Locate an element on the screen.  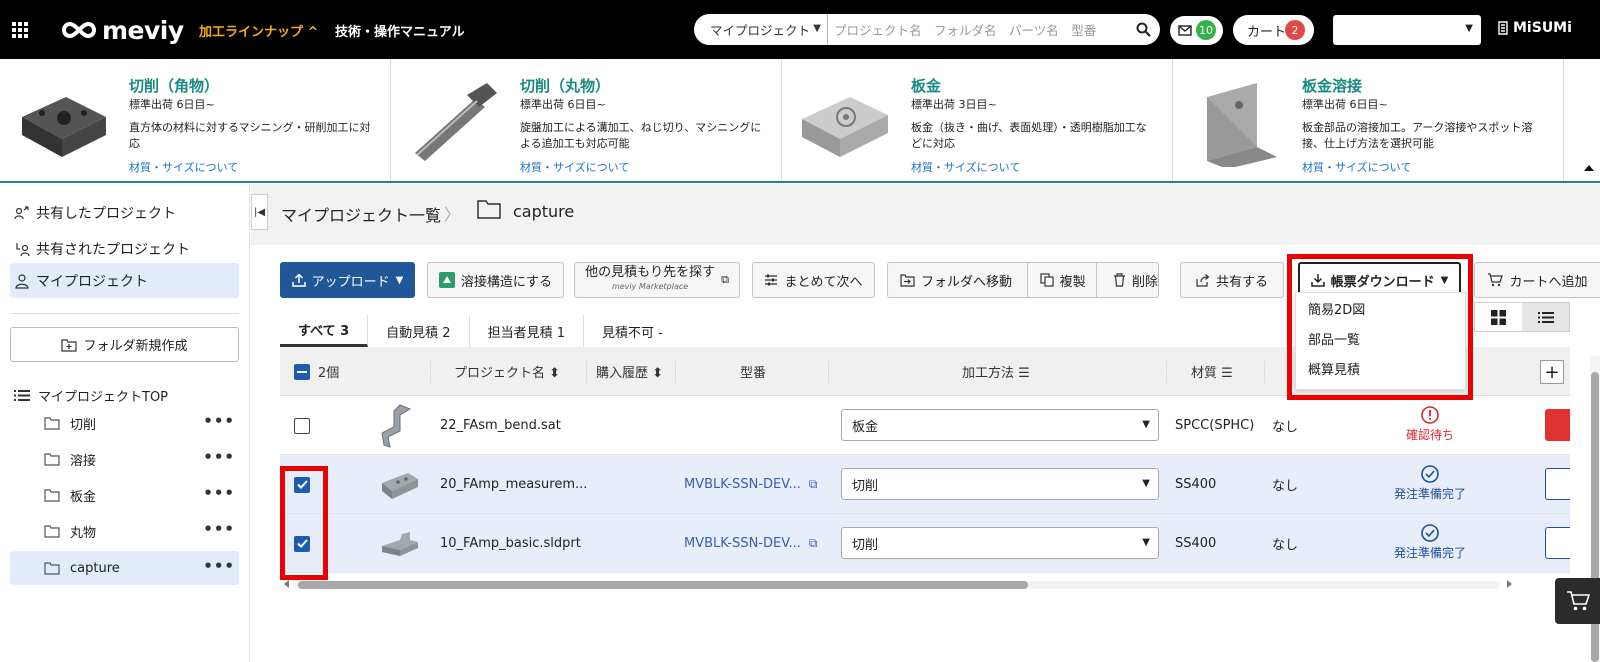
misumi-logo: MiSUMi is located at coordinates (1534, 28).